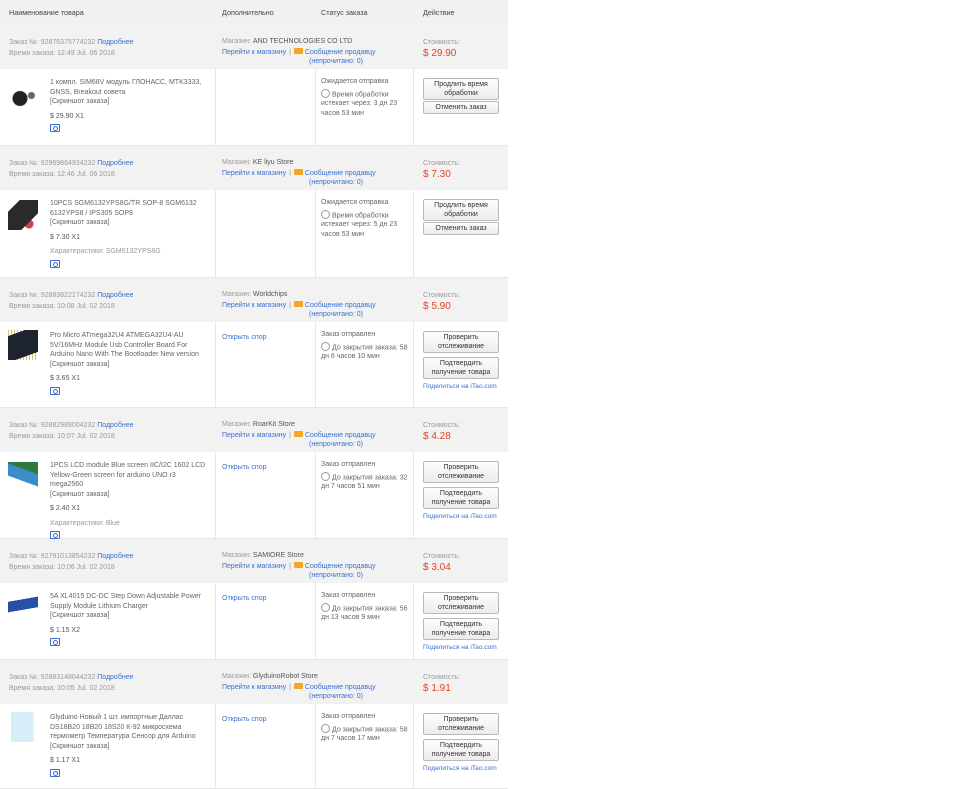  What do you see at coordinates (68, 677) in the screenshot?
I see `order-number: 92883148044232` at bounding box center [68, 677].